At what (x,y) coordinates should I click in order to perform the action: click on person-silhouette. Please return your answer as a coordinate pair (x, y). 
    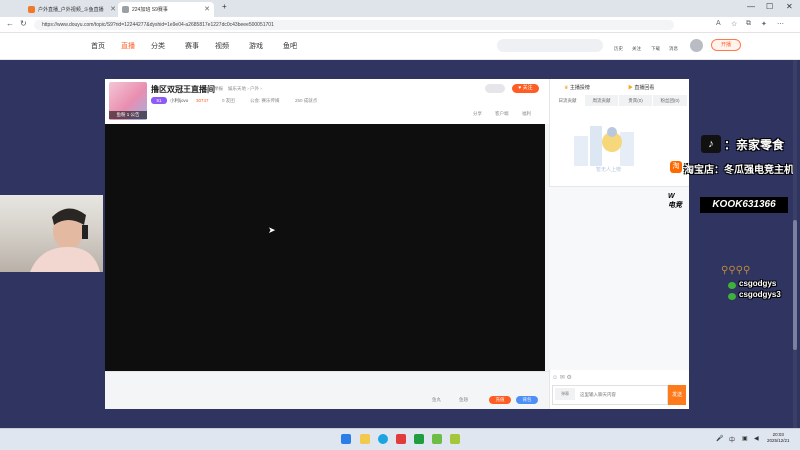
    Looking at the image, I should click on (65, 240).